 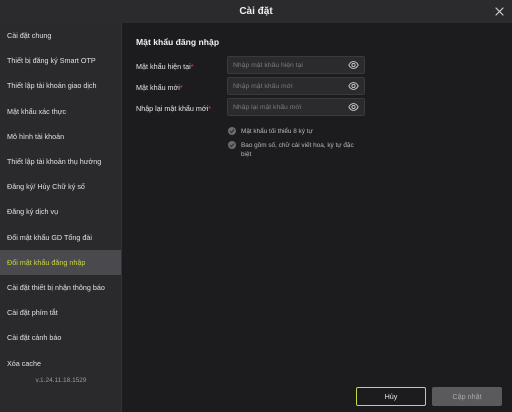 I want to click on sidebar-item-trading-account: Thiết lập tài khoản giao dịch, so click(x=60, y=85).